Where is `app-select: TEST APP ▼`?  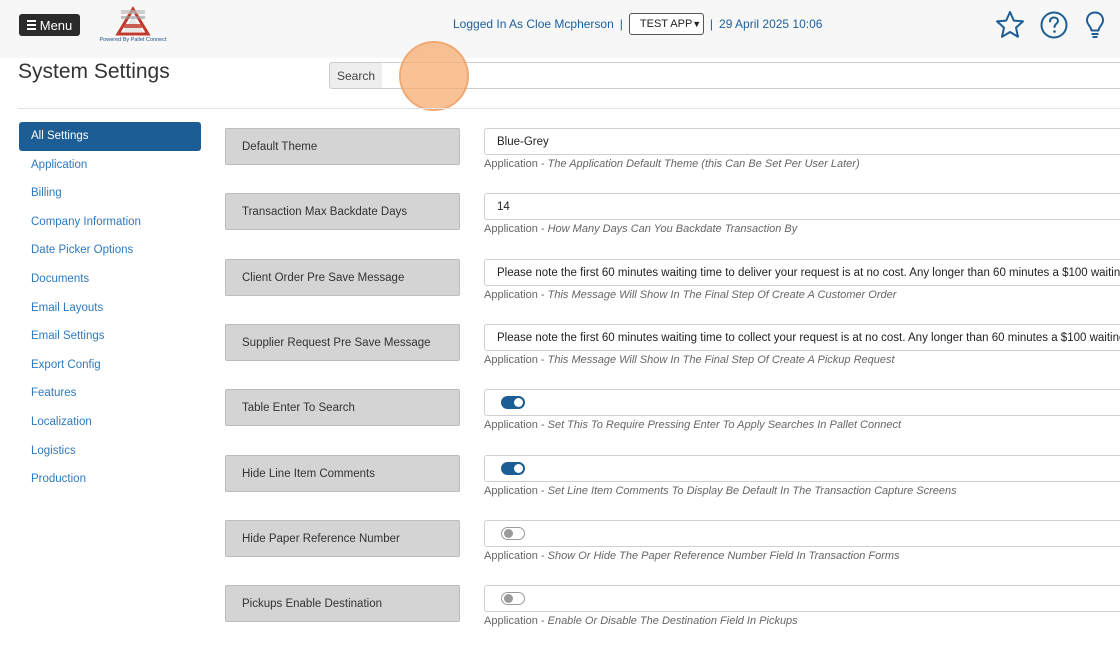
app-select: TEST APP ▼ is located at coordinates (666, 24).